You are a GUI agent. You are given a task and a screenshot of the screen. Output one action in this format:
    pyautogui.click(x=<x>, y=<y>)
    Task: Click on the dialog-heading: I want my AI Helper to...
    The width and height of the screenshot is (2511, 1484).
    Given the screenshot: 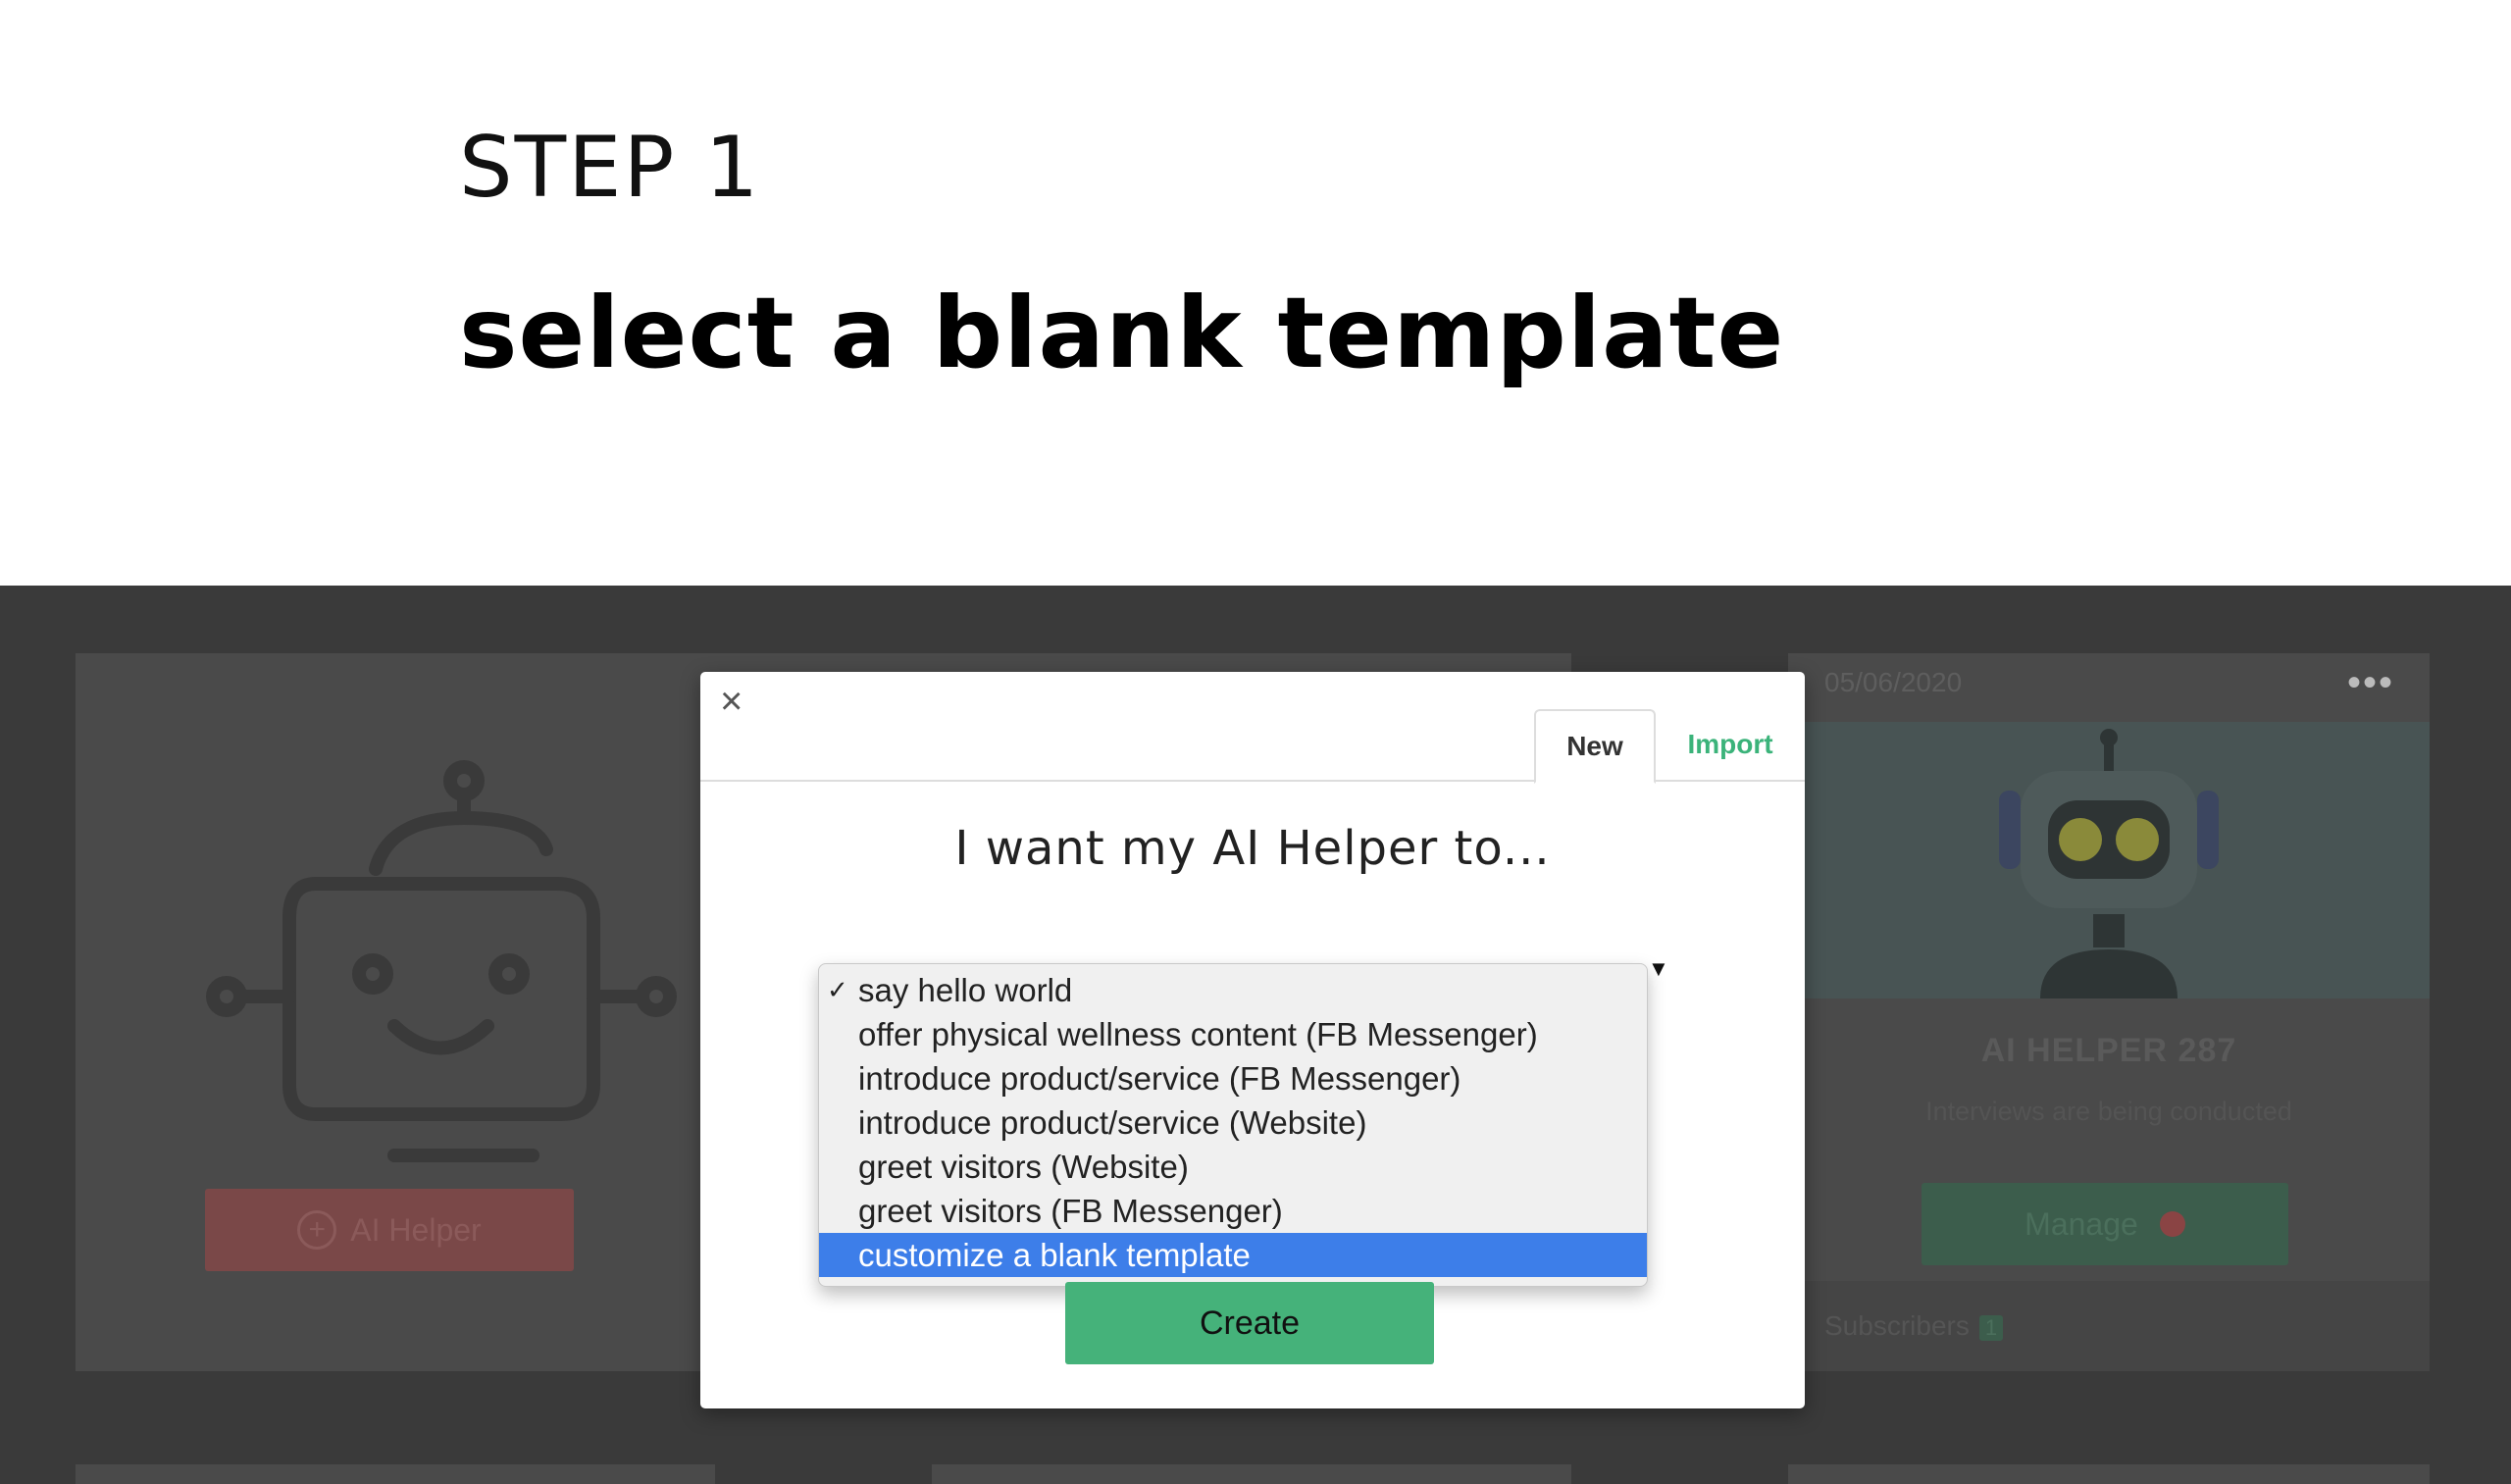 What is the action you would take?
    pyautogui.click(x=1252, y=848)
    